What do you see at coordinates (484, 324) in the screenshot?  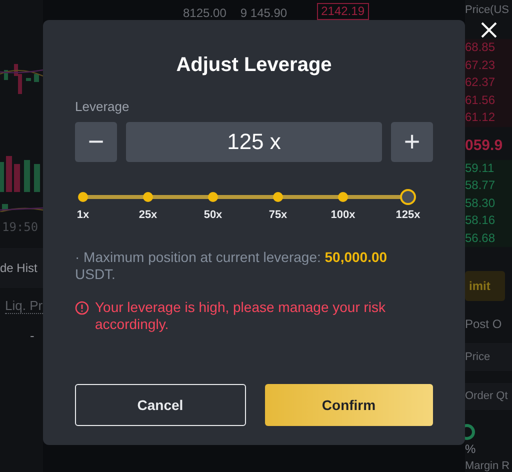 I see `post-only-label: Post O` at bounding box center [484, 324].